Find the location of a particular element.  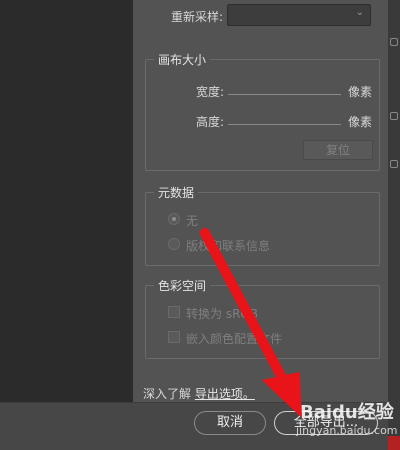

red-indicator is located at coordinates (394, 443).